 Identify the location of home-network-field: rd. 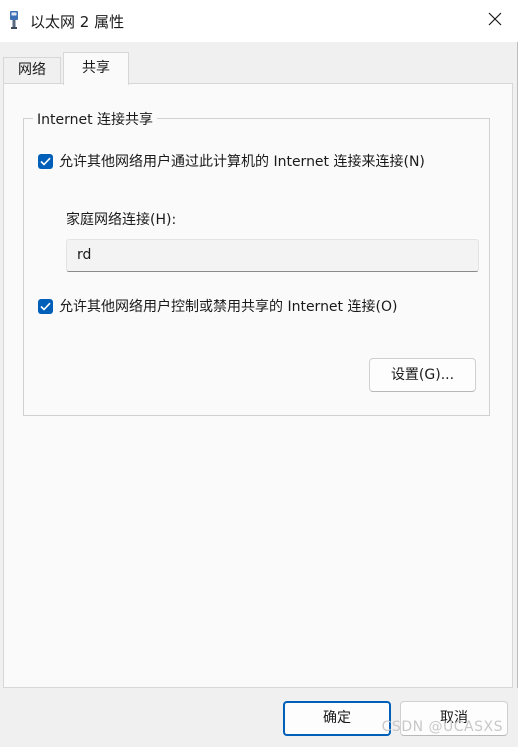
(272, 255).